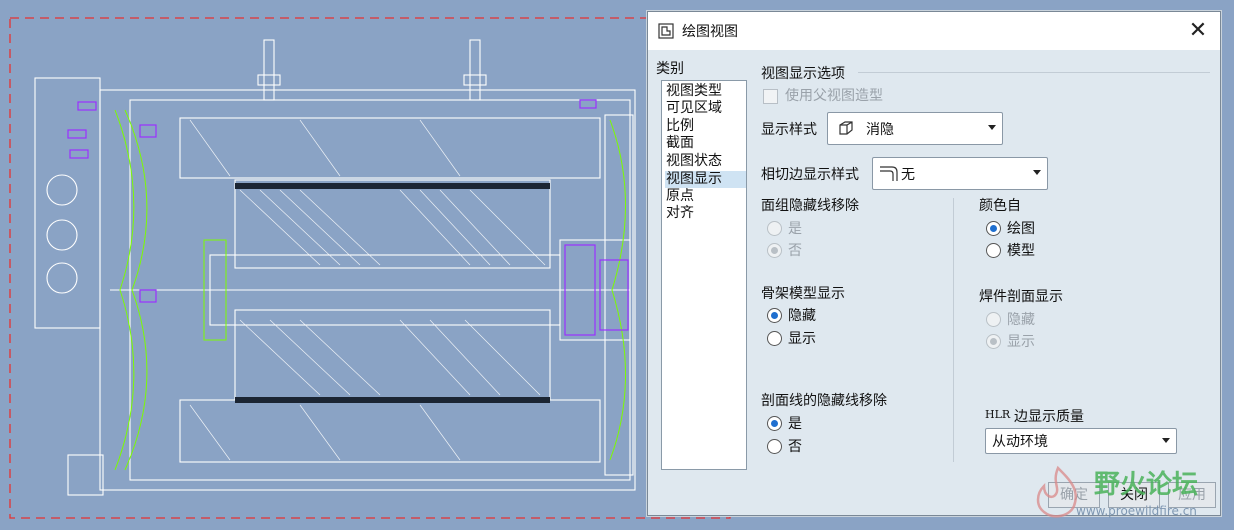 This screenshot has width=1234, height=530. I want to click on skeleton-model-display-label: 骨架模型显示, so click(803, 294).